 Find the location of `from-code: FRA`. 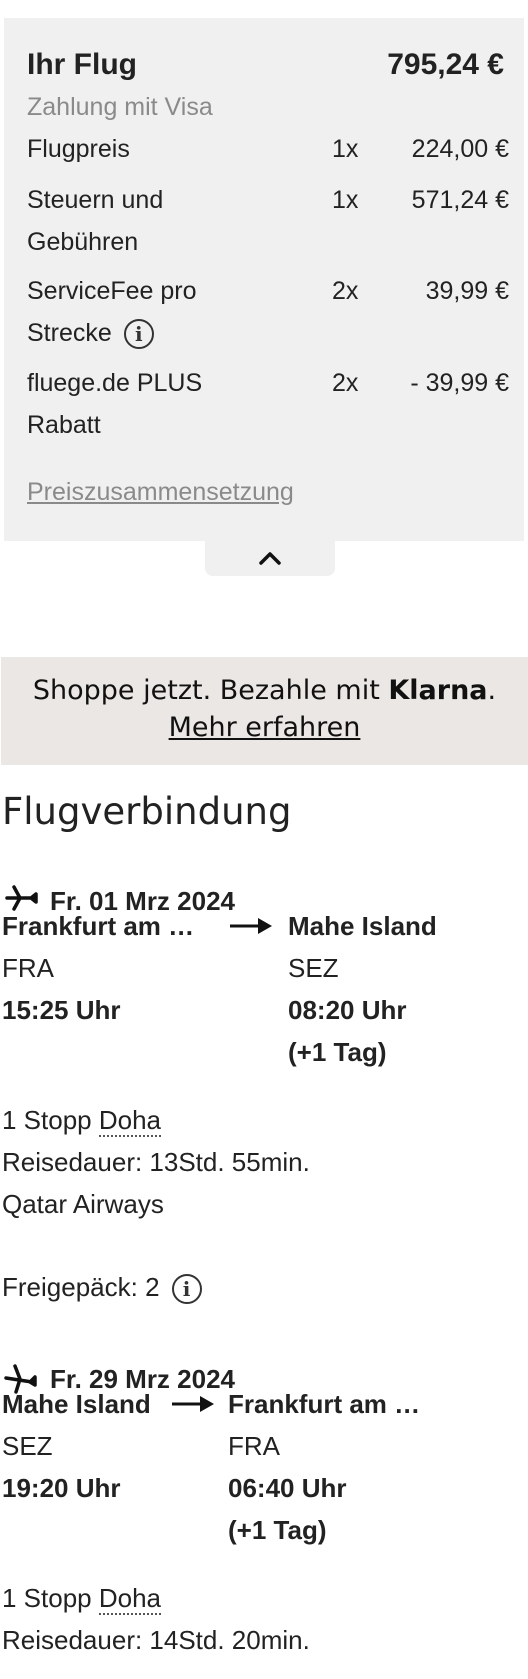

from-code: FRA is located at coordinates (28, 968).